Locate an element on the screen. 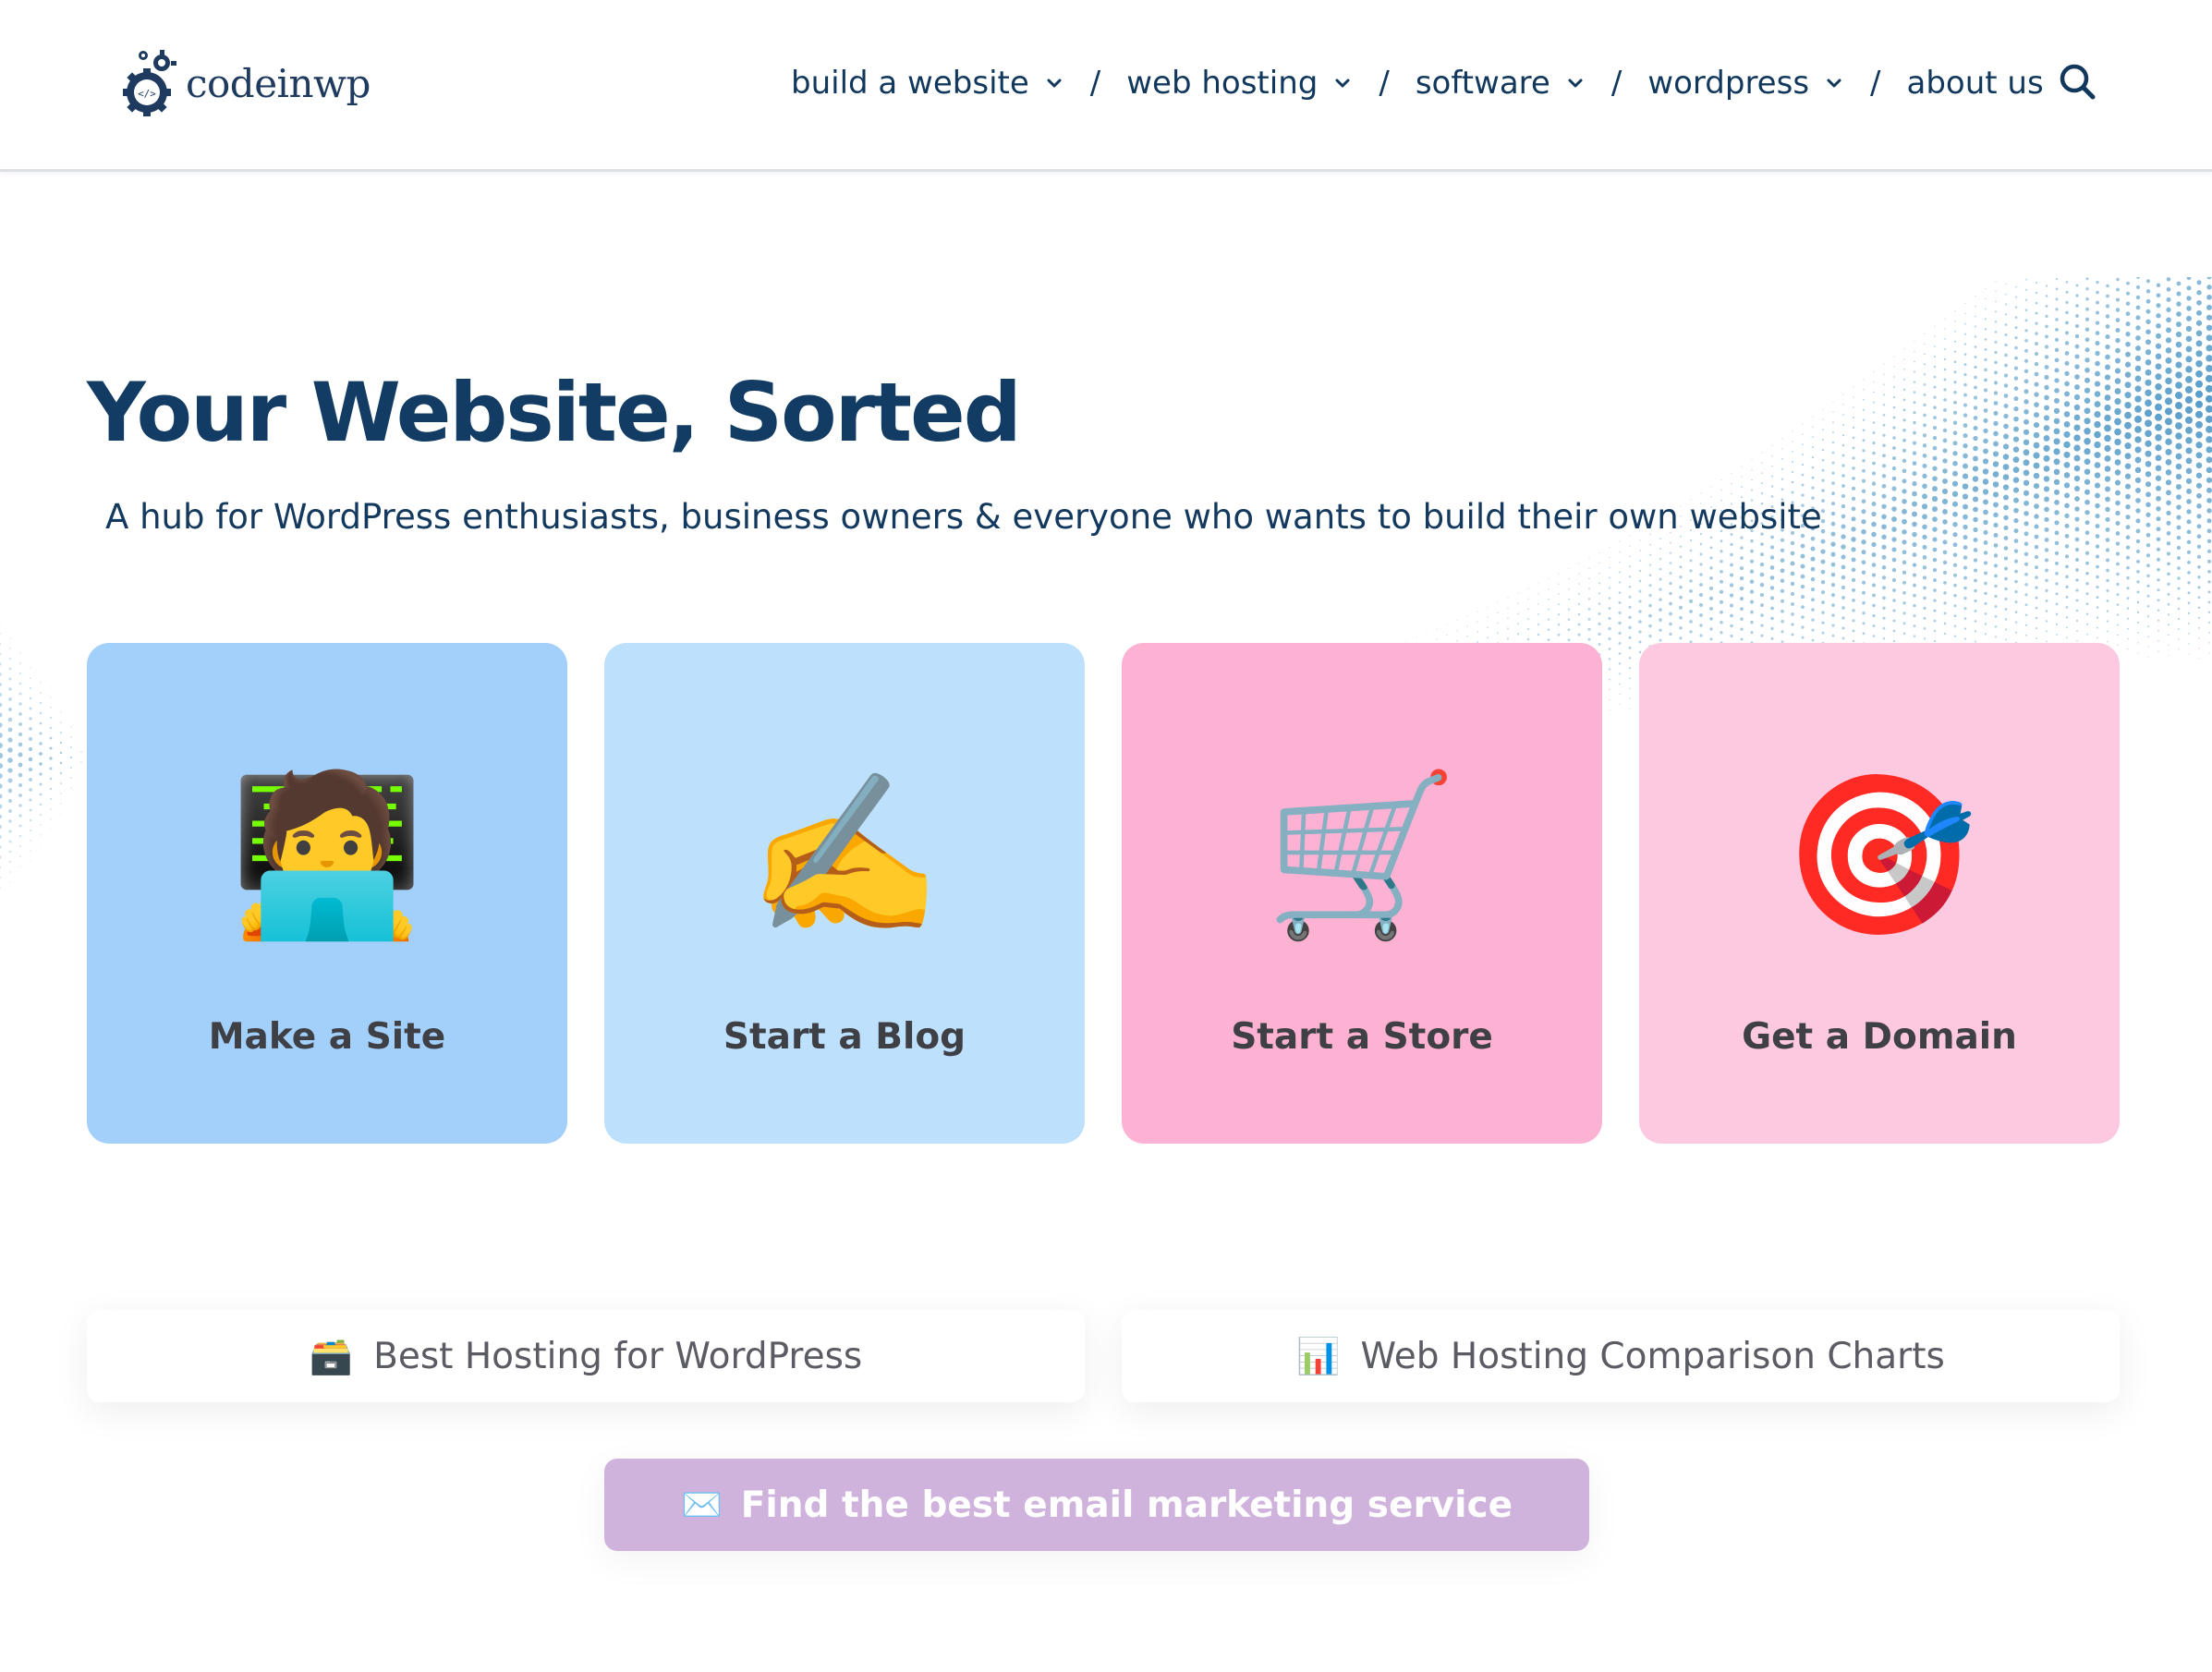 The image size is (2212, 1672). nav-item-software: software is located at coordinates (1501, 83).